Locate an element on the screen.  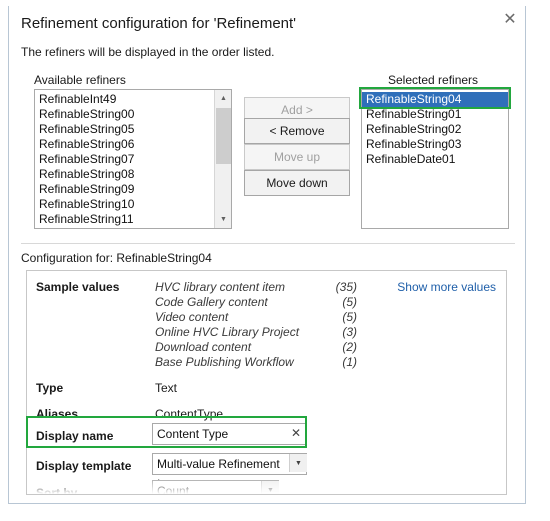
list-item: RefinableString07 is located at coordinates (124, 159).